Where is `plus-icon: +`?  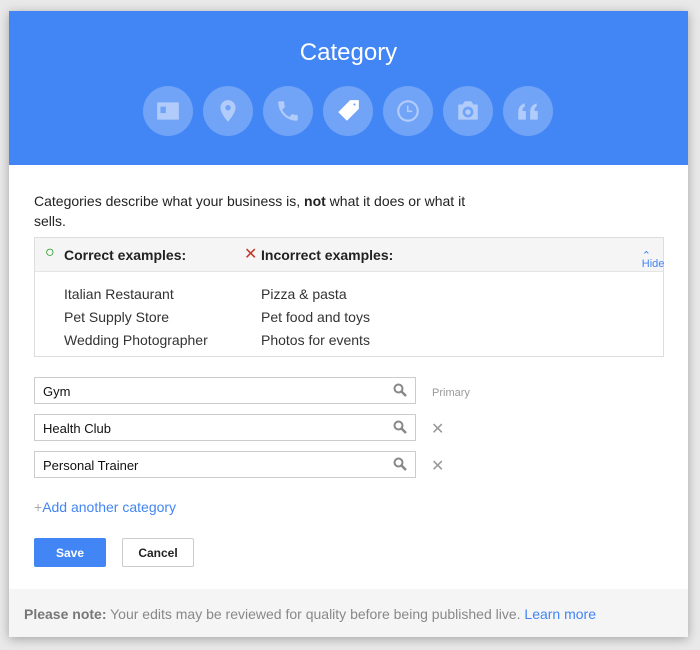
plus-icon: + is located at coordinates (38, 507).